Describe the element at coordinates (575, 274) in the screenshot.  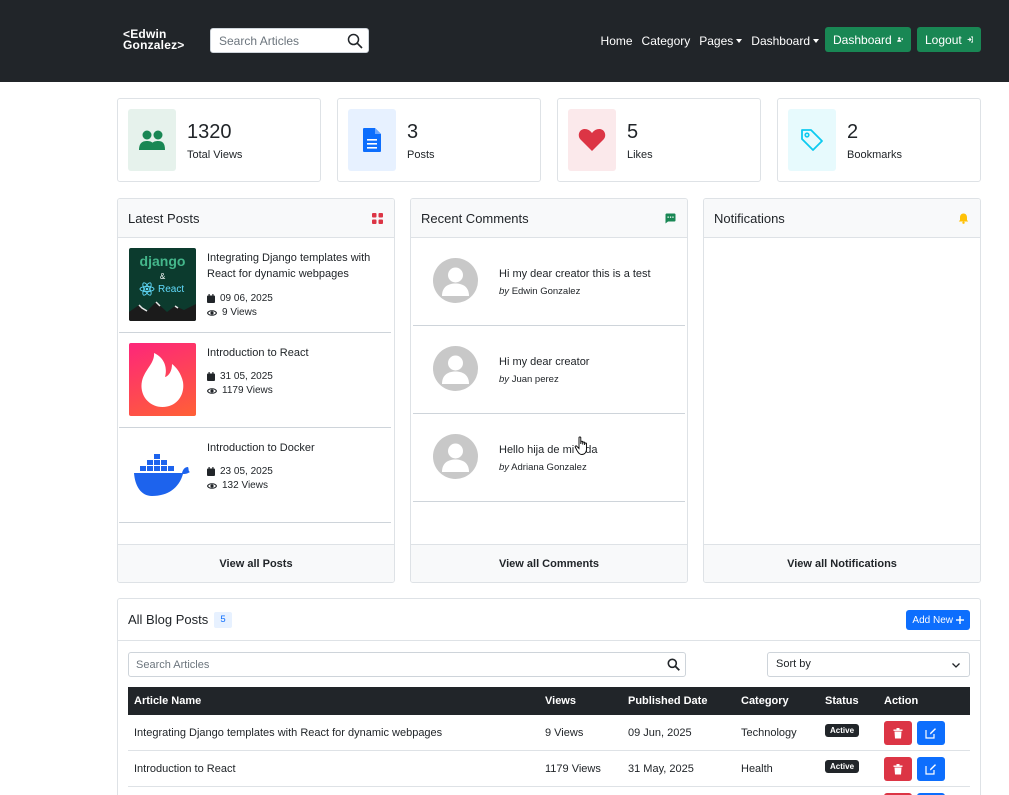
I see `comment-text: Hi my dear creator this is a test` at that location.